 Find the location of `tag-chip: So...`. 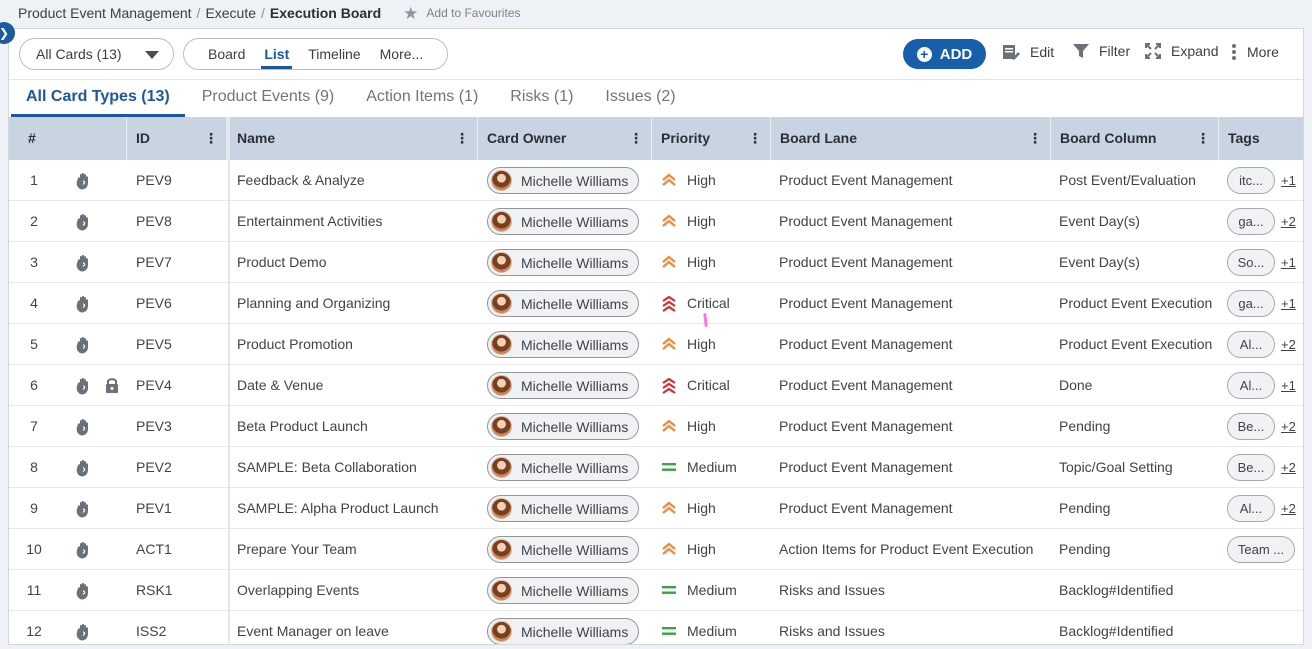

tag-chip: So... is located at coordinates (1251, 262).